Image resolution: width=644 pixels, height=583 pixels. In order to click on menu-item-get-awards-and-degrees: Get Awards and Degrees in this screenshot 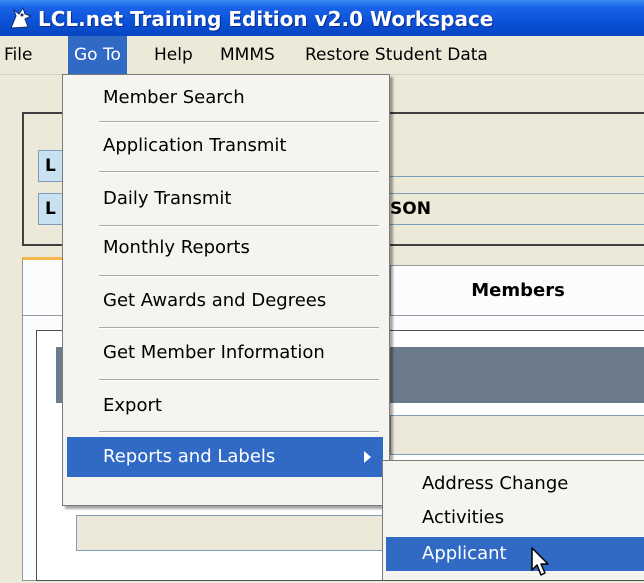, I will do `click(225, 301)`.